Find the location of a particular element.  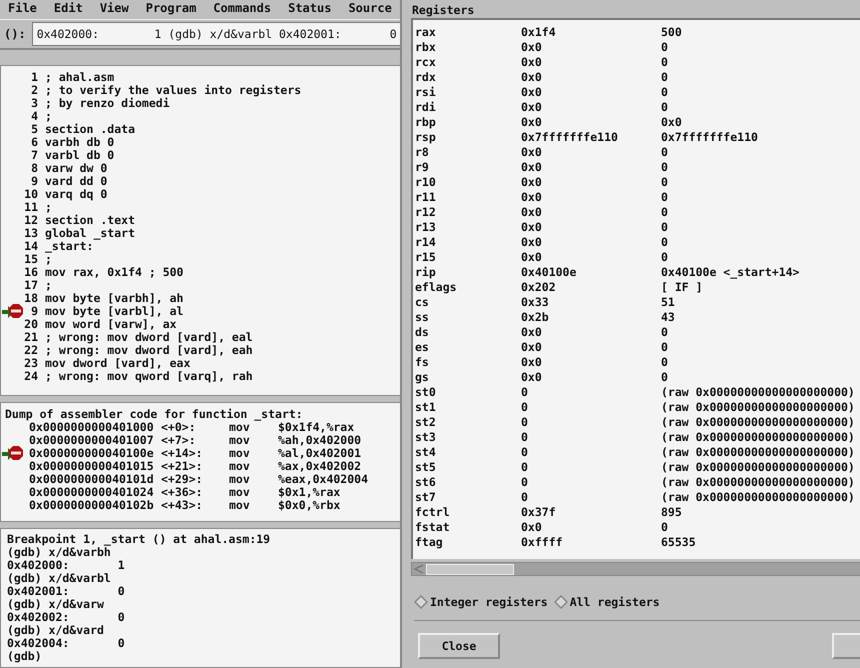

register-name: rbx is located at coordinates (426, 47).